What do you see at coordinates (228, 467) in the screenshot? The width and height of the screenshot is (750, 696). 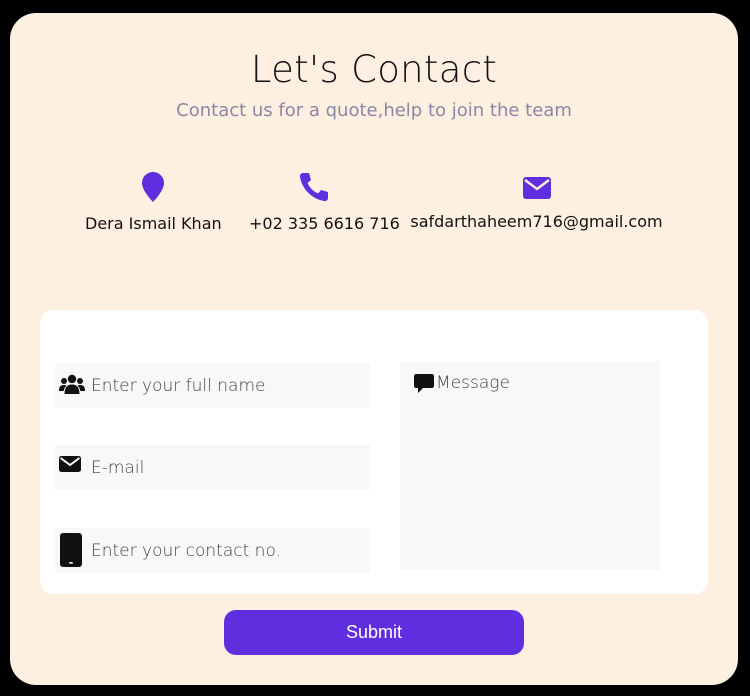 I see `email-input` at bounding box center [228, 467].